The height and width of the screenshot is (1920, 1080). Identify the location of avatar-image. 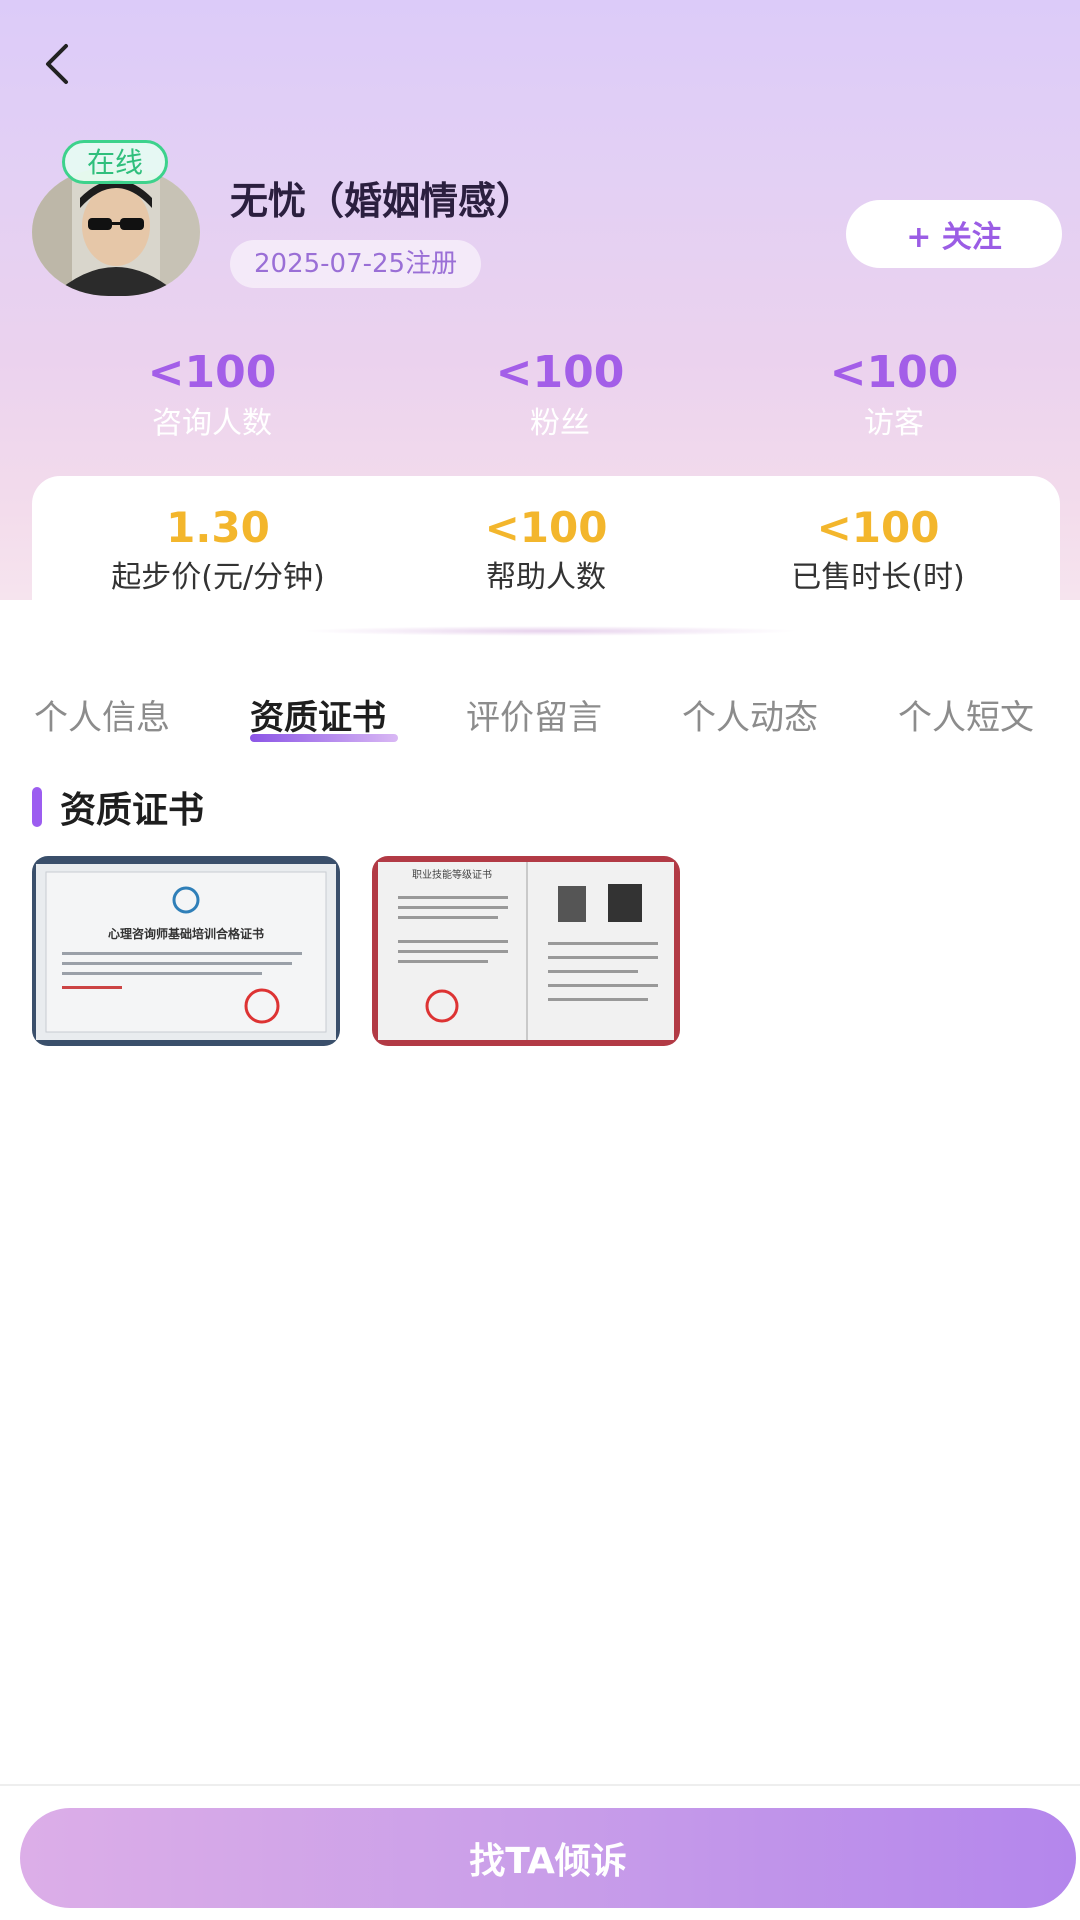
(116, 232).